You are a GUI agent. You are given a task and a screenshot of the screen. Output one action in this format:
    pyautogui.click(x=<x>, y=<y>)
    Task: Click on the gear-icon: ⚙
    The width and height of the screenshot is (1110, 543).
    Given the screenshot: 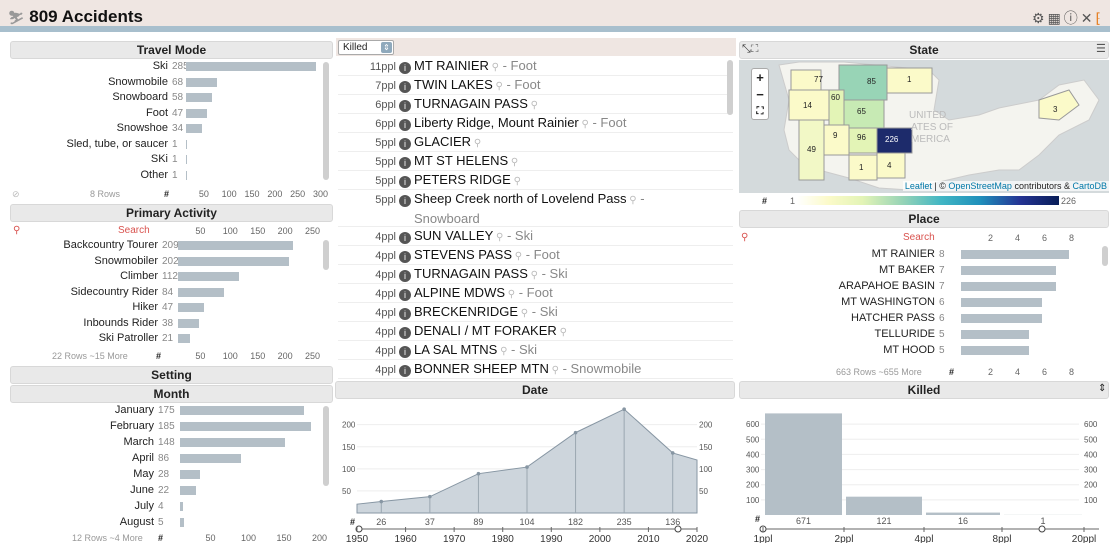 What is the action you would take?
    pyautogui.click(x=1040, y=18)
    